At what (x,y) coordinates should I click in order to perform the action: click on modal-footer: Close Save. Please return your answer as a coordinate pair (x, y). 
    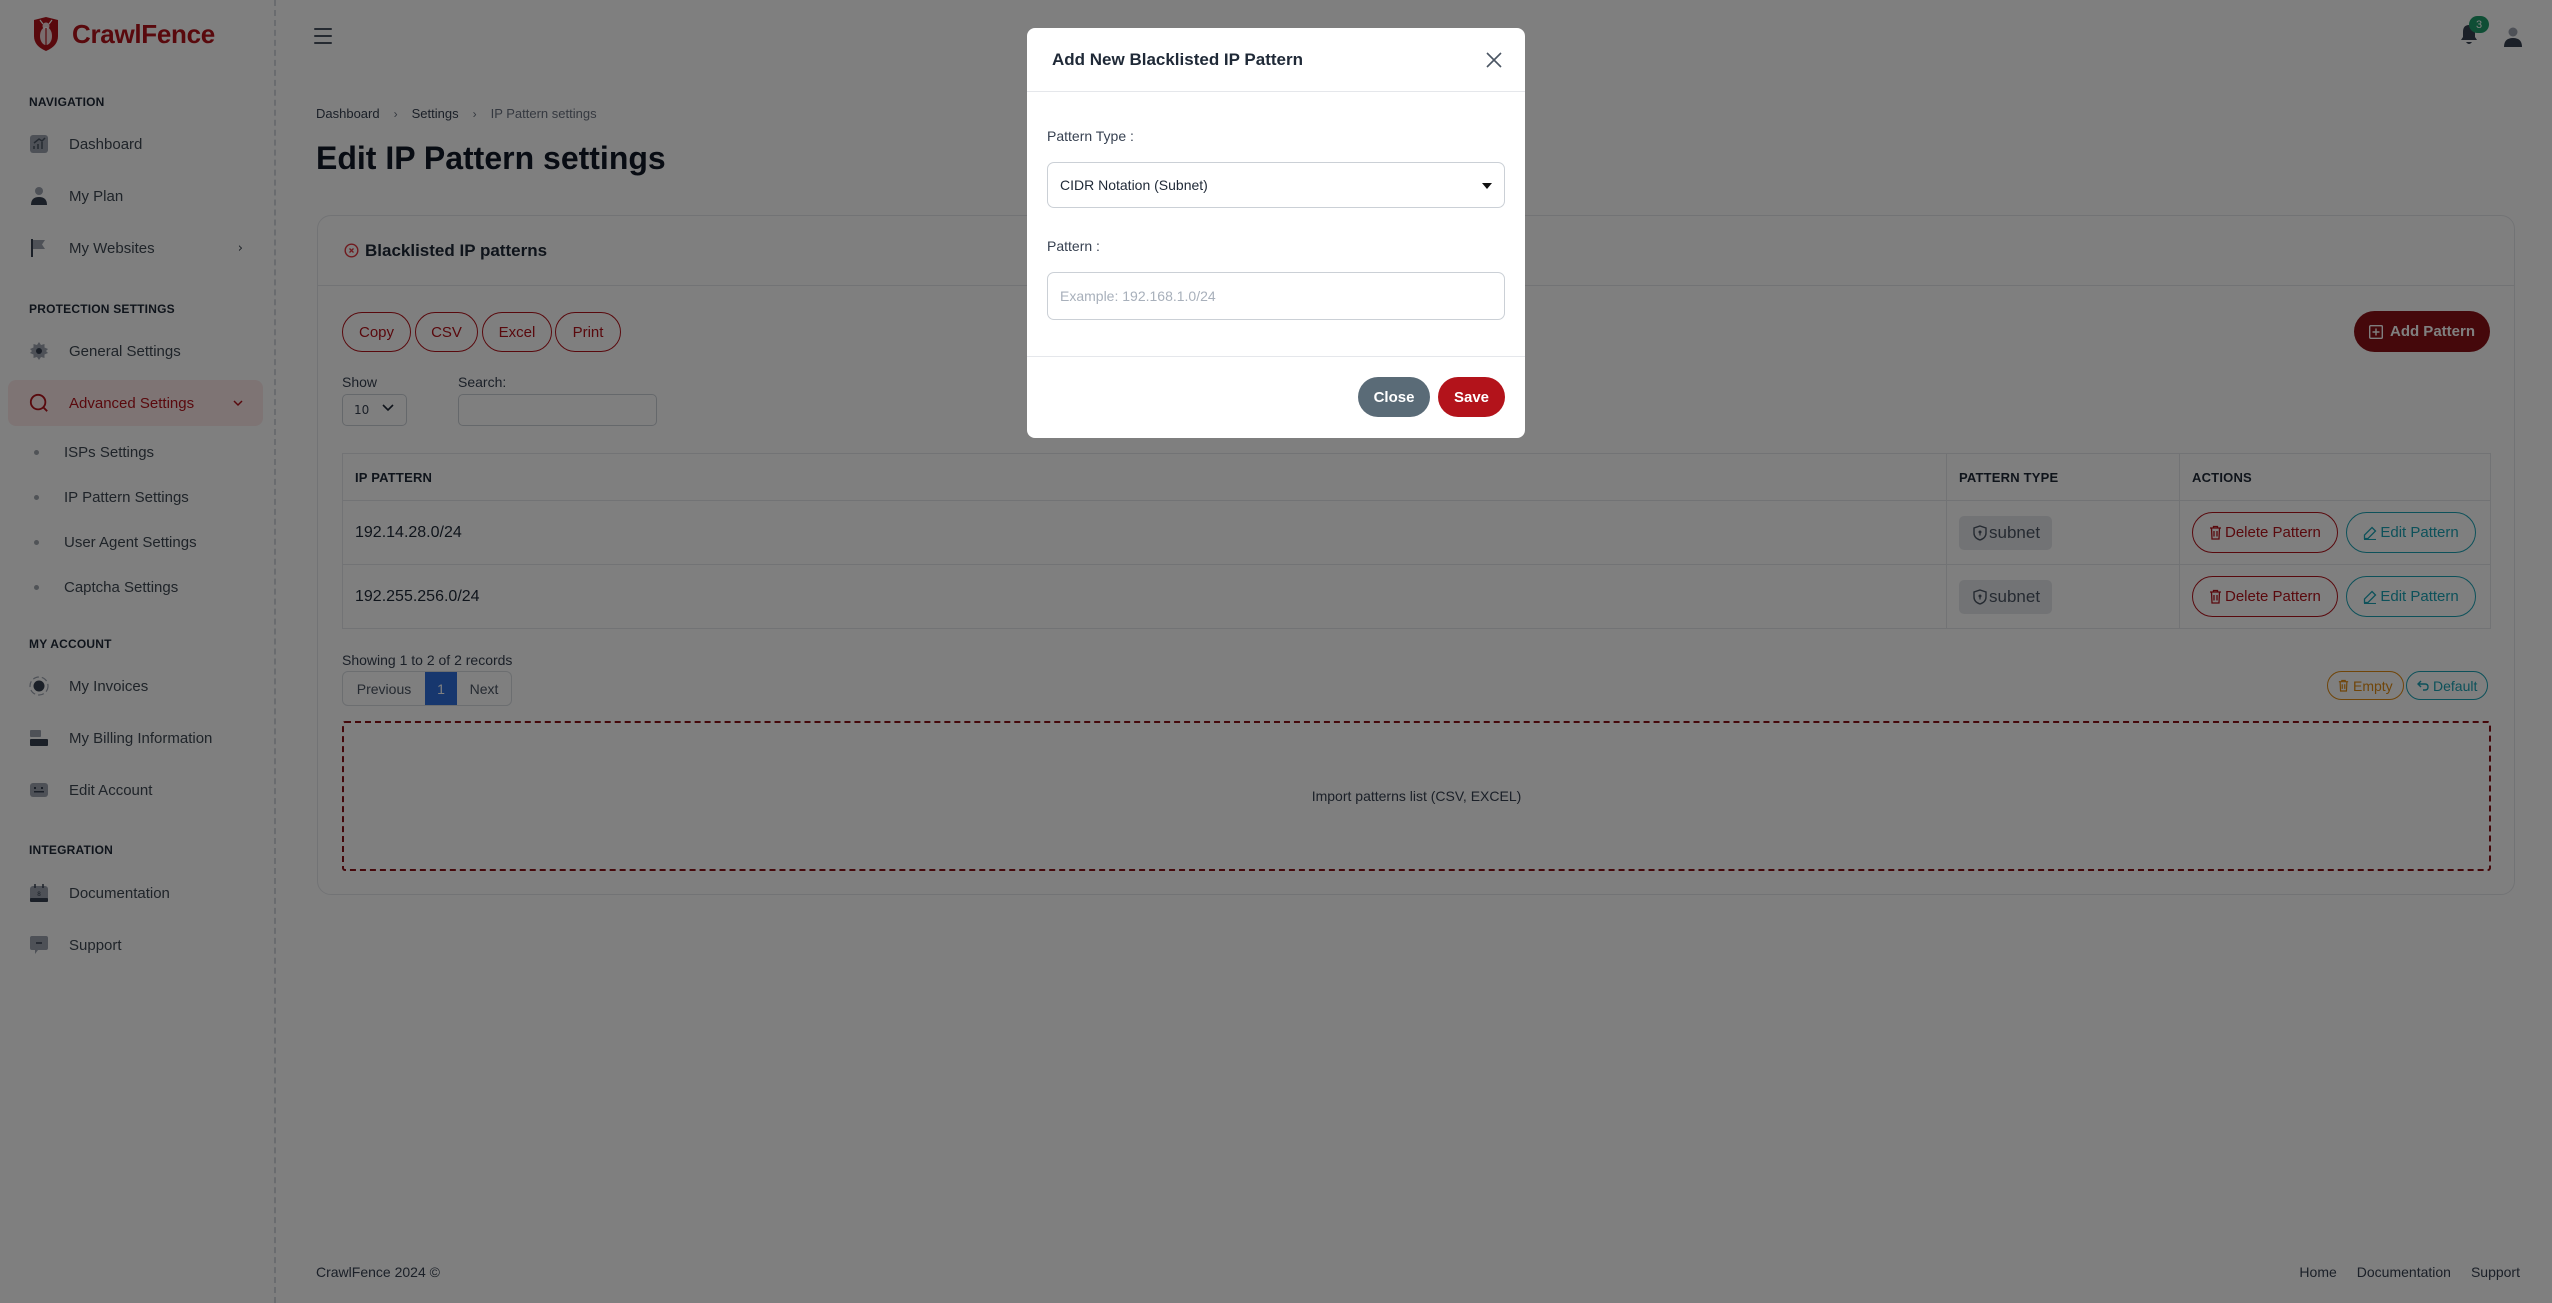
    Looking at the image, I should click on (1276, 397).